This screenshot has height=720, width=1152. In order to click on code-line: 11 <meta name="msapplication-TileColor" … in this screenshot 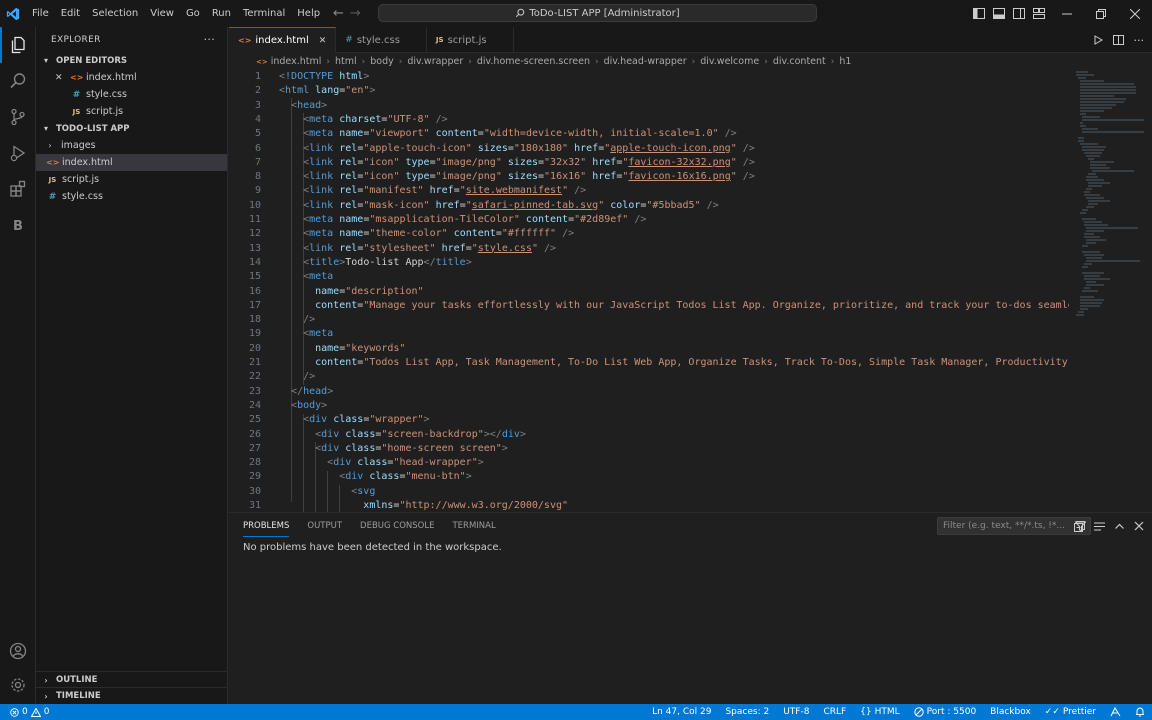, I will do `click(447, 219)`.